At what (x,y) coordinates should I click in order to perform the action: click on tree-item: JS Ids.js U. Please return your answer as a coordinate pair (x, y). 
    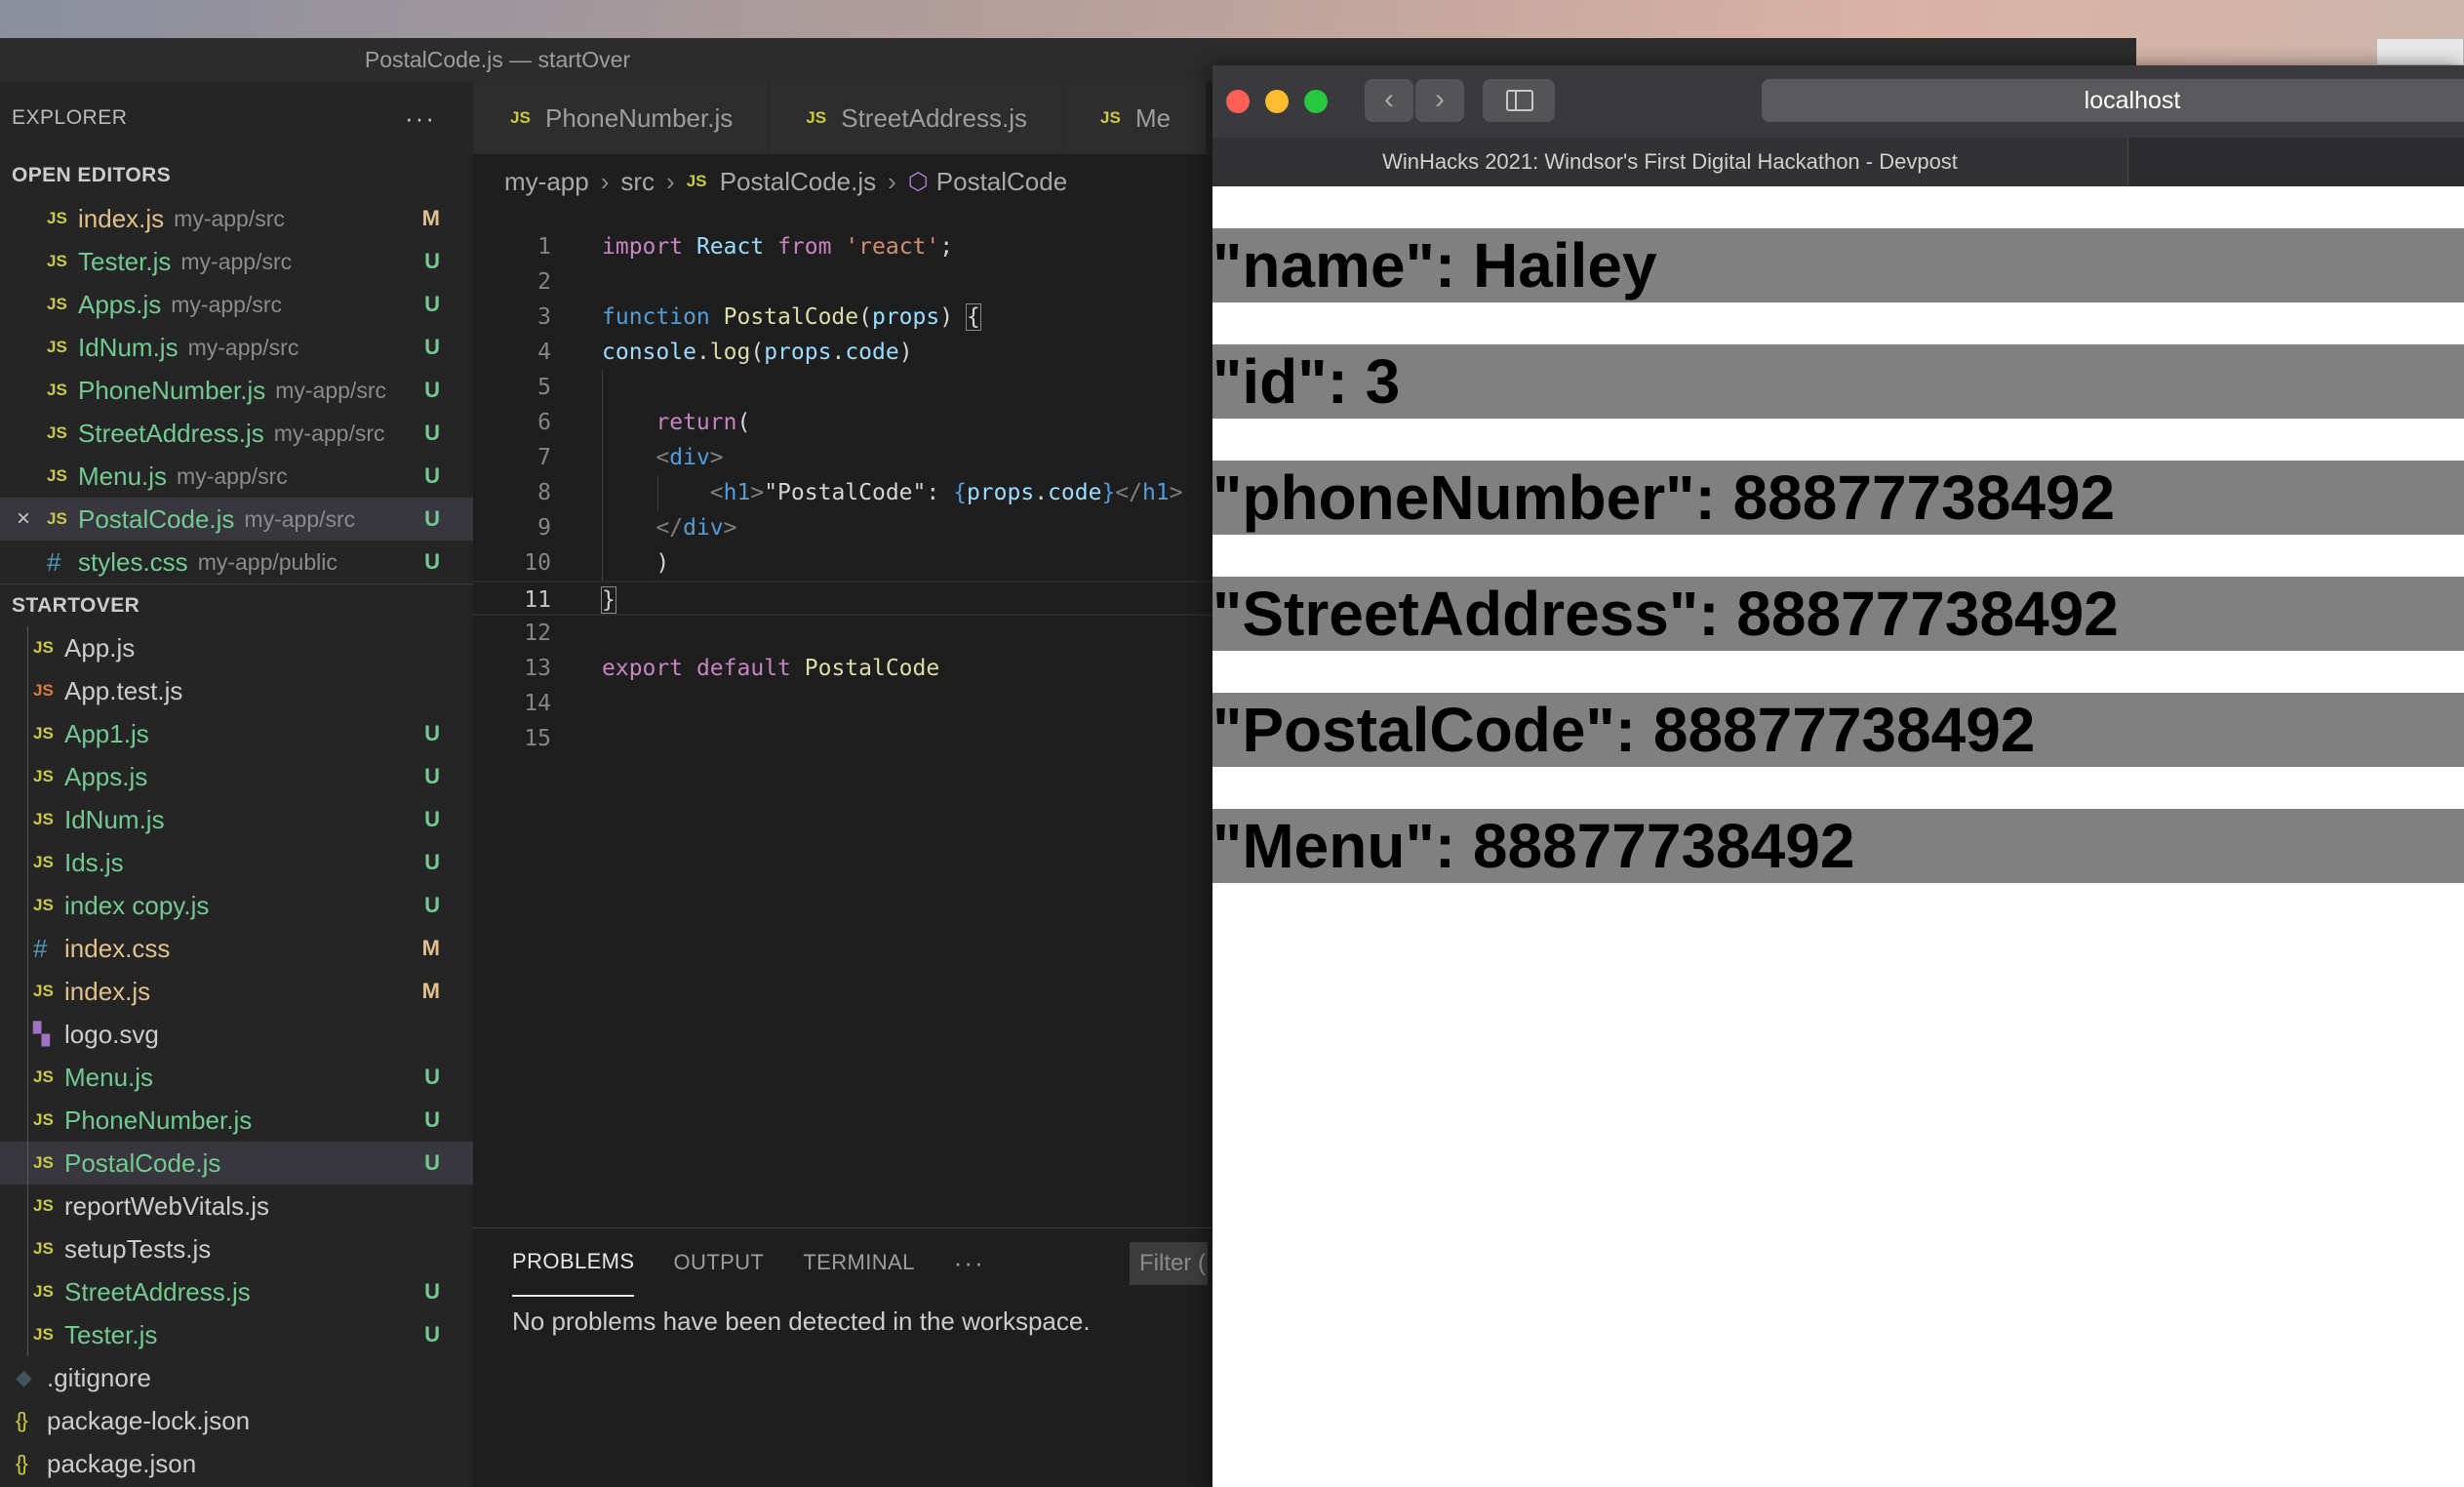
    Looking at the image, I should click on (236, 862).